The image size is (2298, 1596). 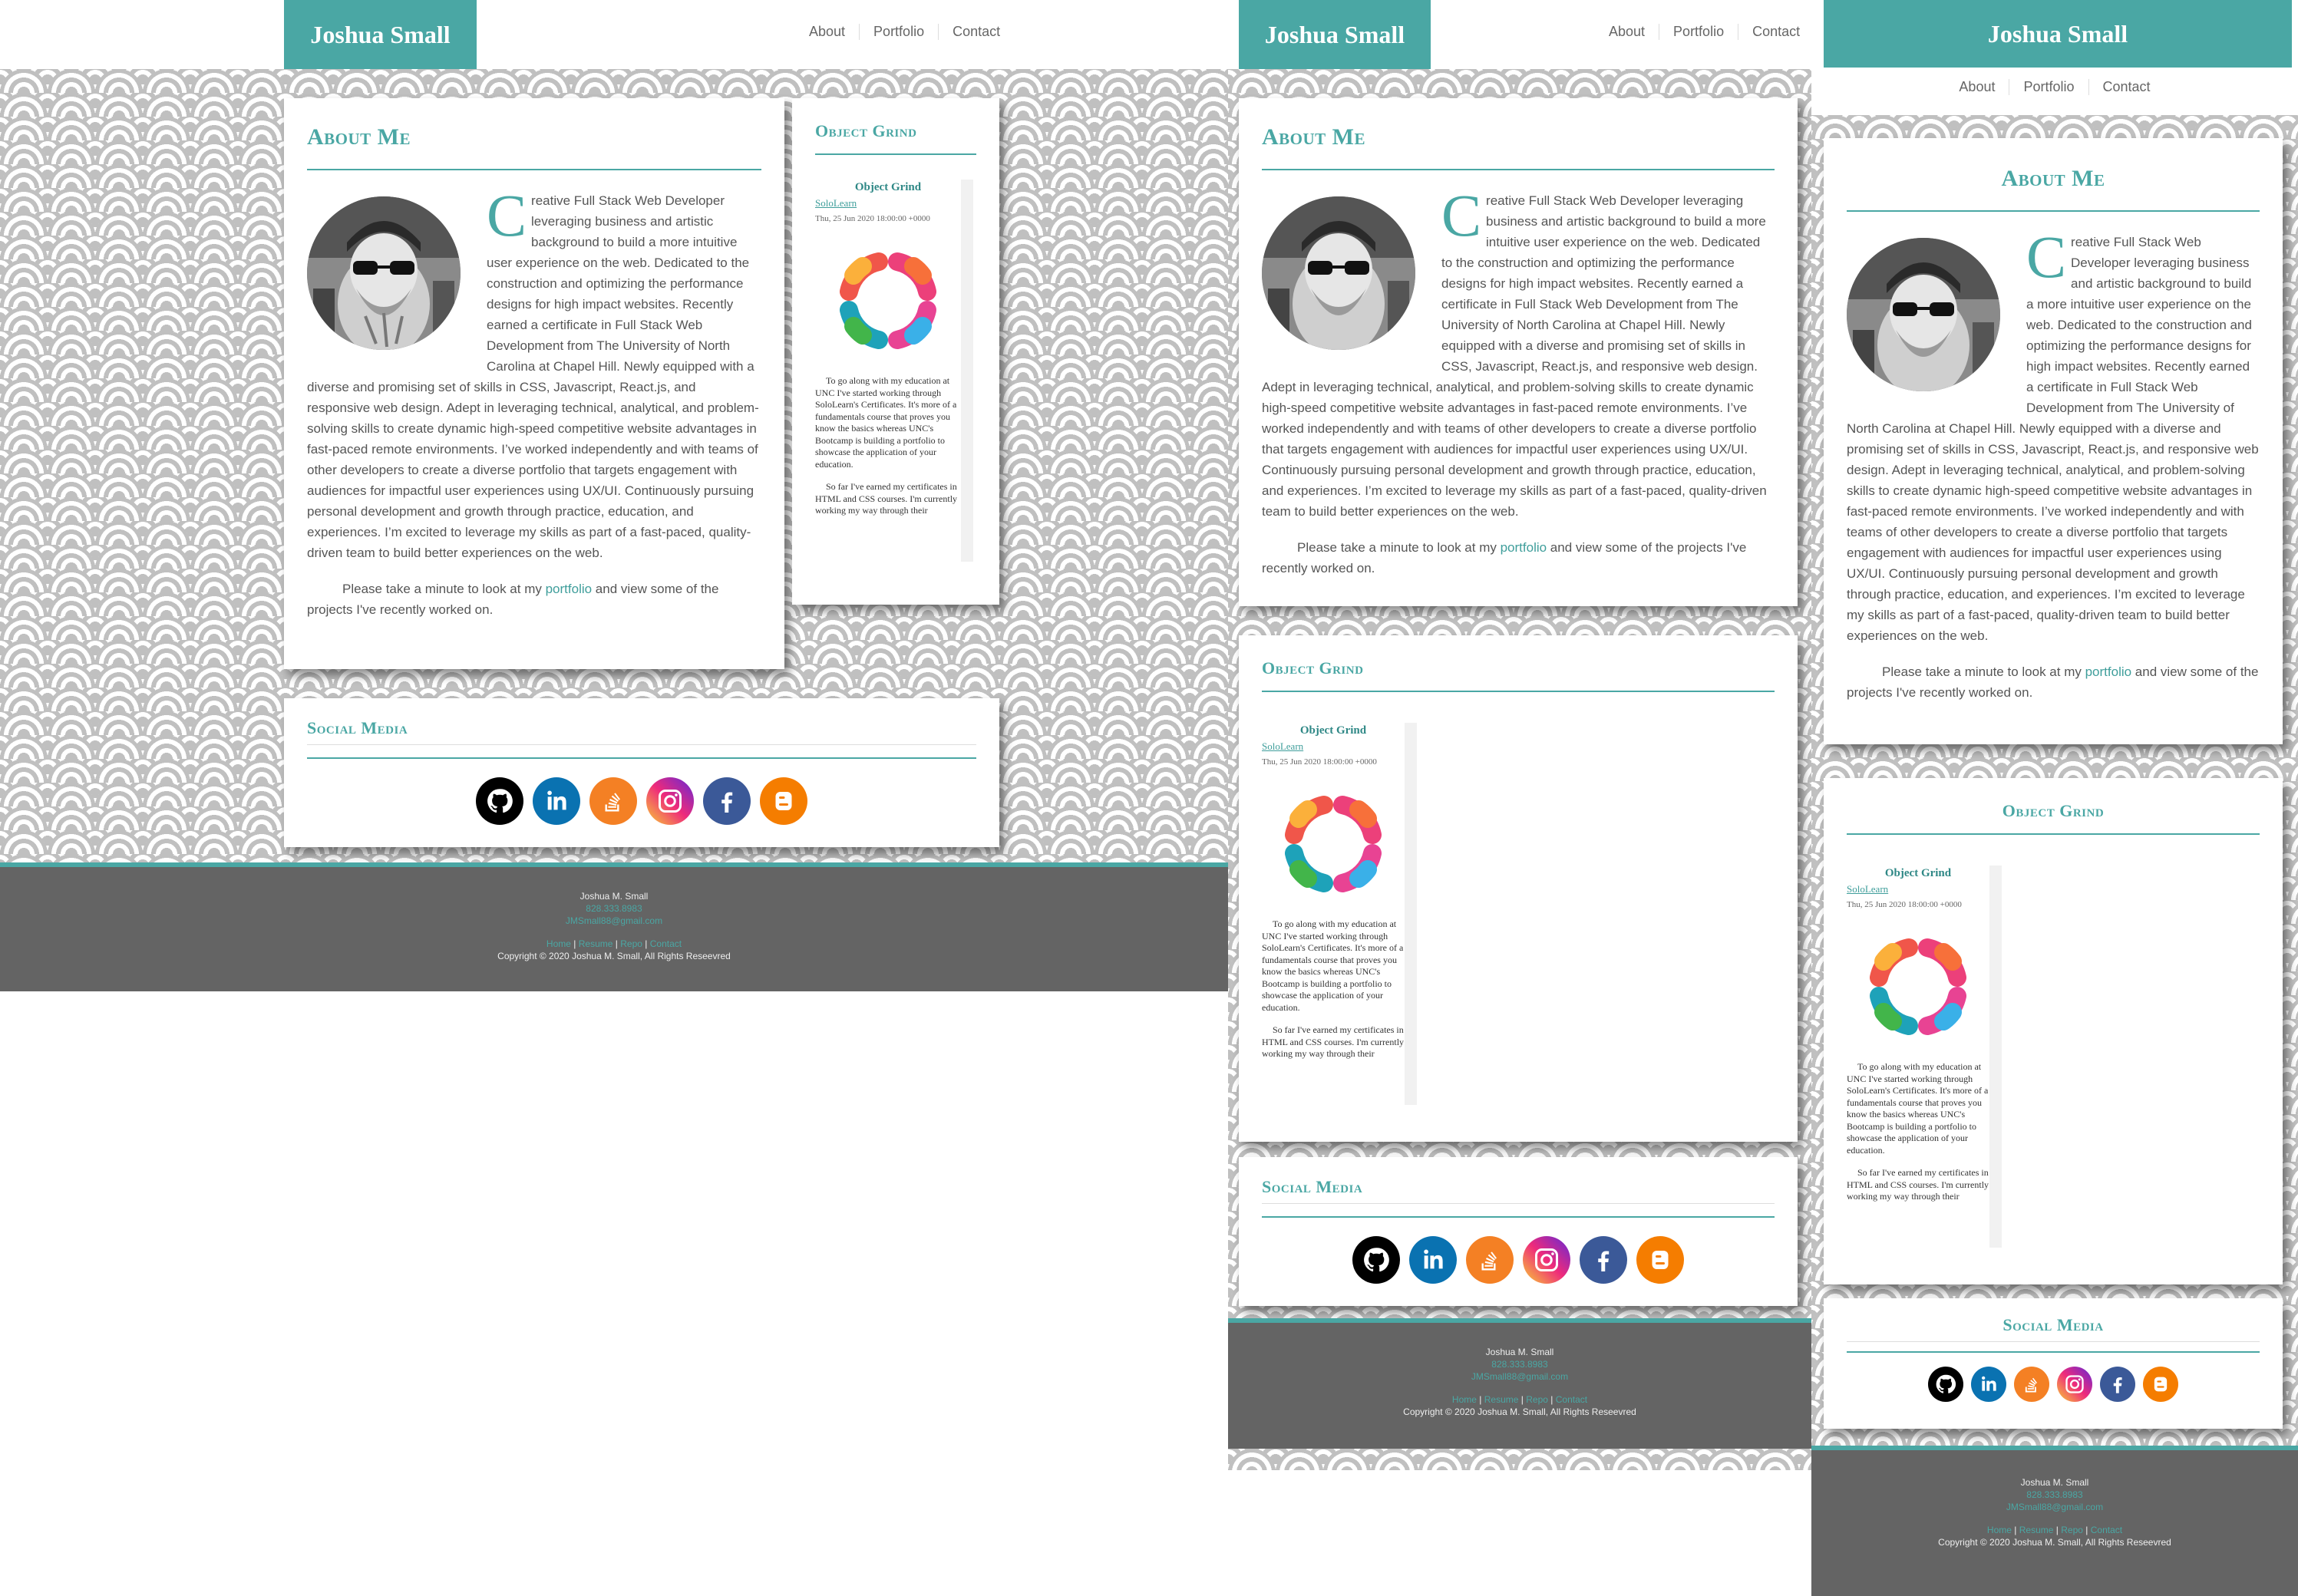 I want to click on footer-sep: |, so click(x=574, y=944).